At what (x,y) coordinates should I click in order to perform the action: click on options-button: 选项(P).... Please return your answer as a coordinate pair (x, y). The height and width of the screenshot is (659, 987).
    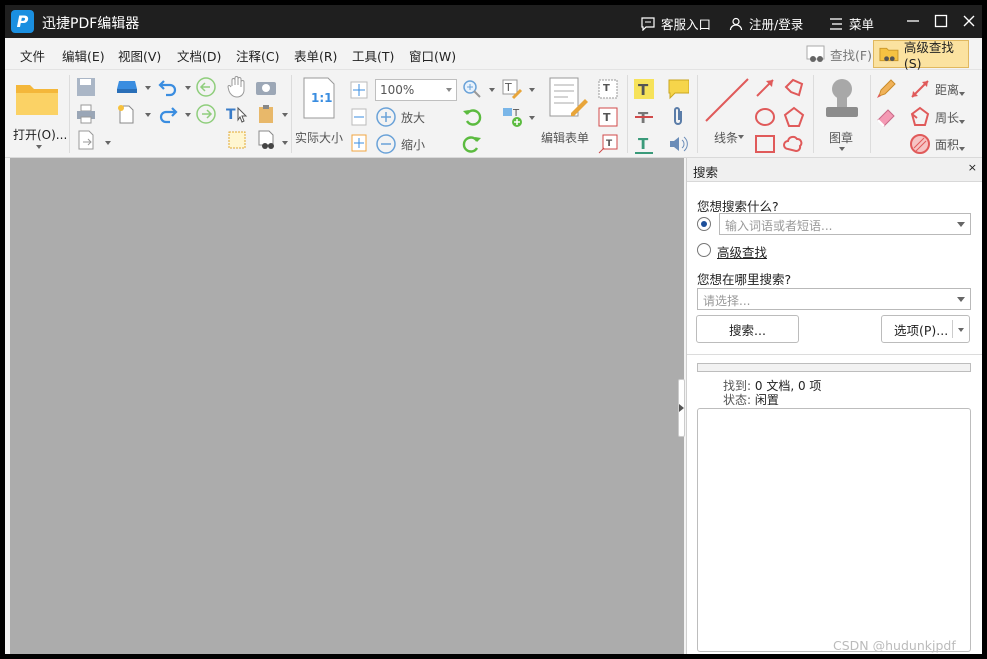
    Looking at the image, I should click on (925, 329).